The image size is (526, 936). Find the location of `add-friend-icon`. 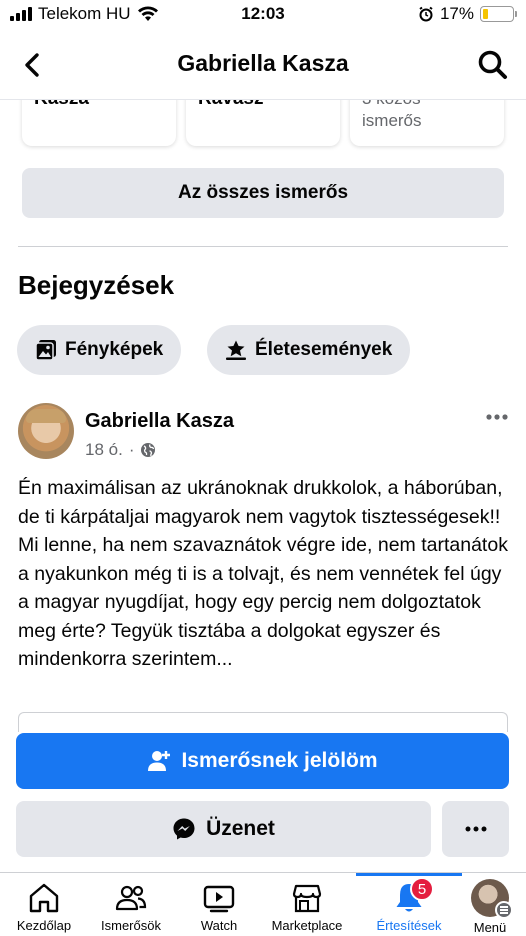

add-friend-icon is located at coordinates (159, 761).